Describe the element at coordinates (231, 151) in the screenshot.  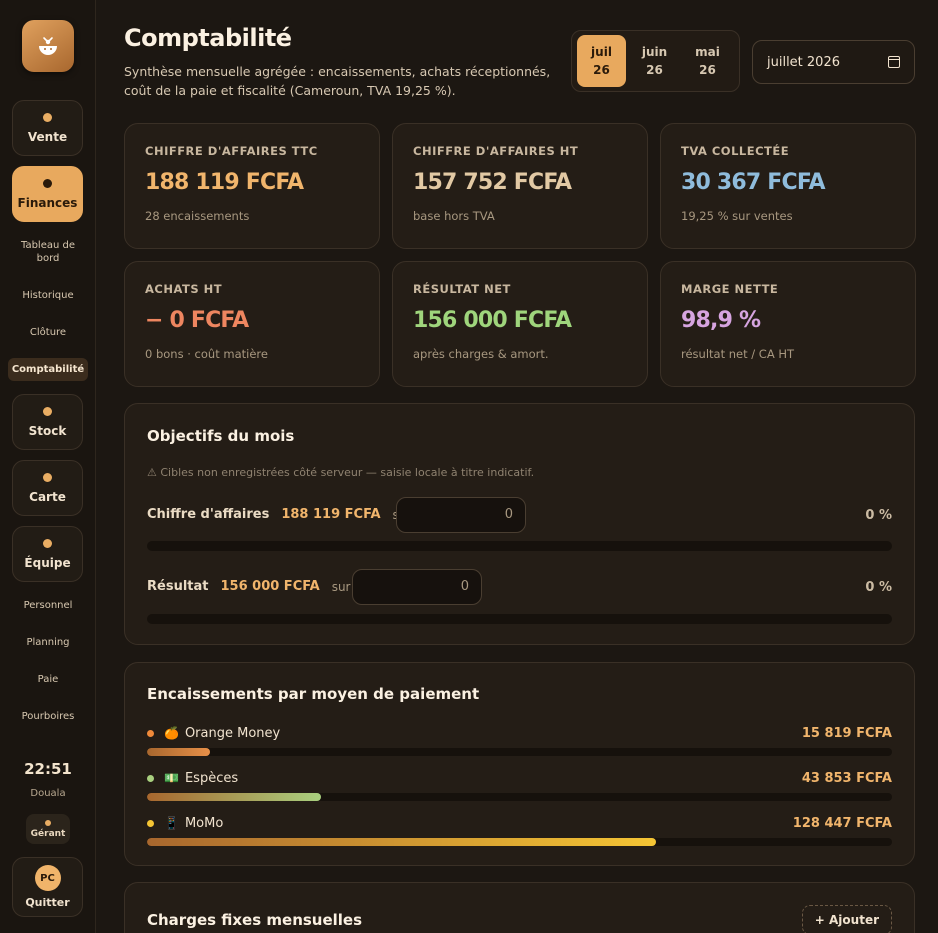
I see `kpi-label: CHIFFRE D'AFFAIRES TTC` at that location.